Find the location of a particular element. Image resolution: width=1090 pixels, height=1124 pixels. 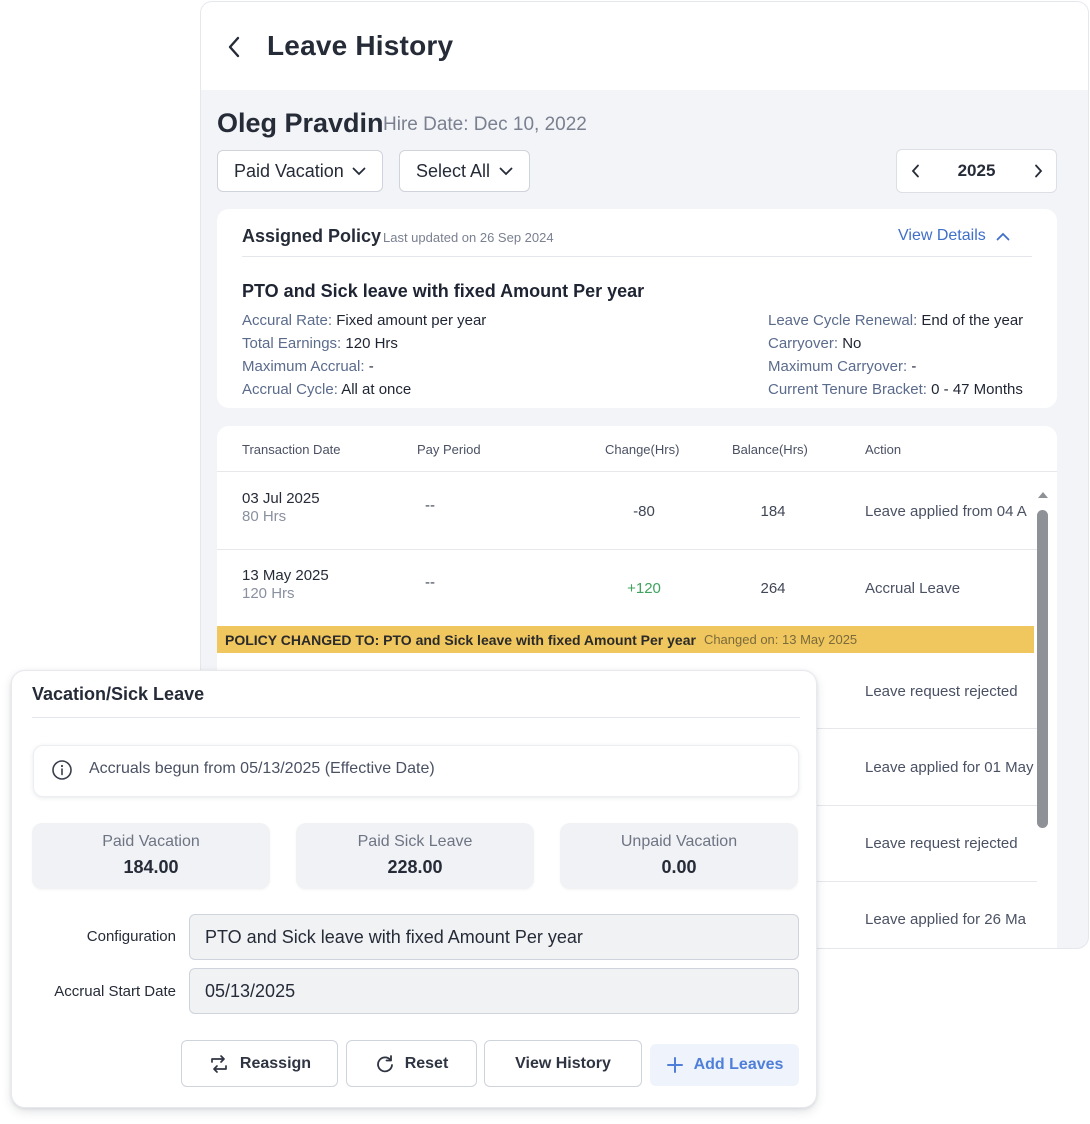

policy-detail: Accrual Cycle: All at once is located at coordinates (327, 389).